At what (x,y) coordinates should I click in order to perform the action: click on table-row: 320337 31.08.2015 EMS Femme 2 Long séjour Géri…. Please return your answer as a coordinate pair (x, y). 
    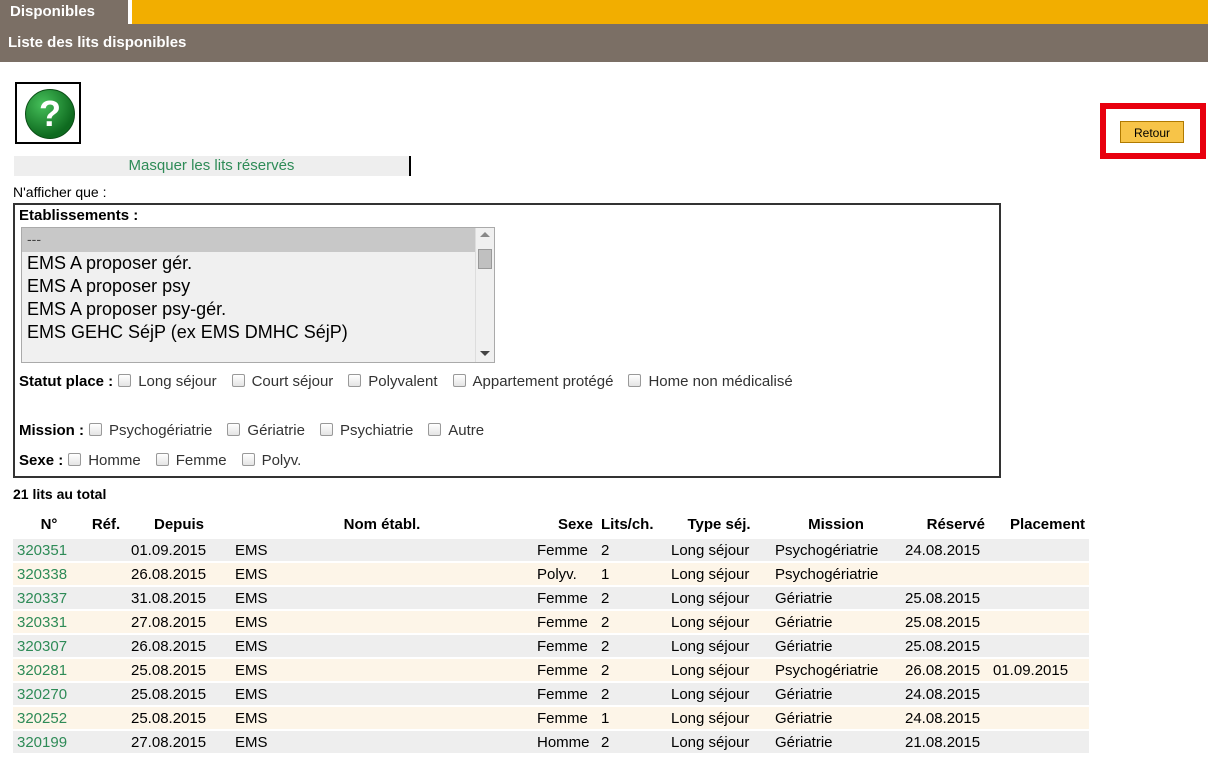
    Looking at the image, I should click on (551, 597).